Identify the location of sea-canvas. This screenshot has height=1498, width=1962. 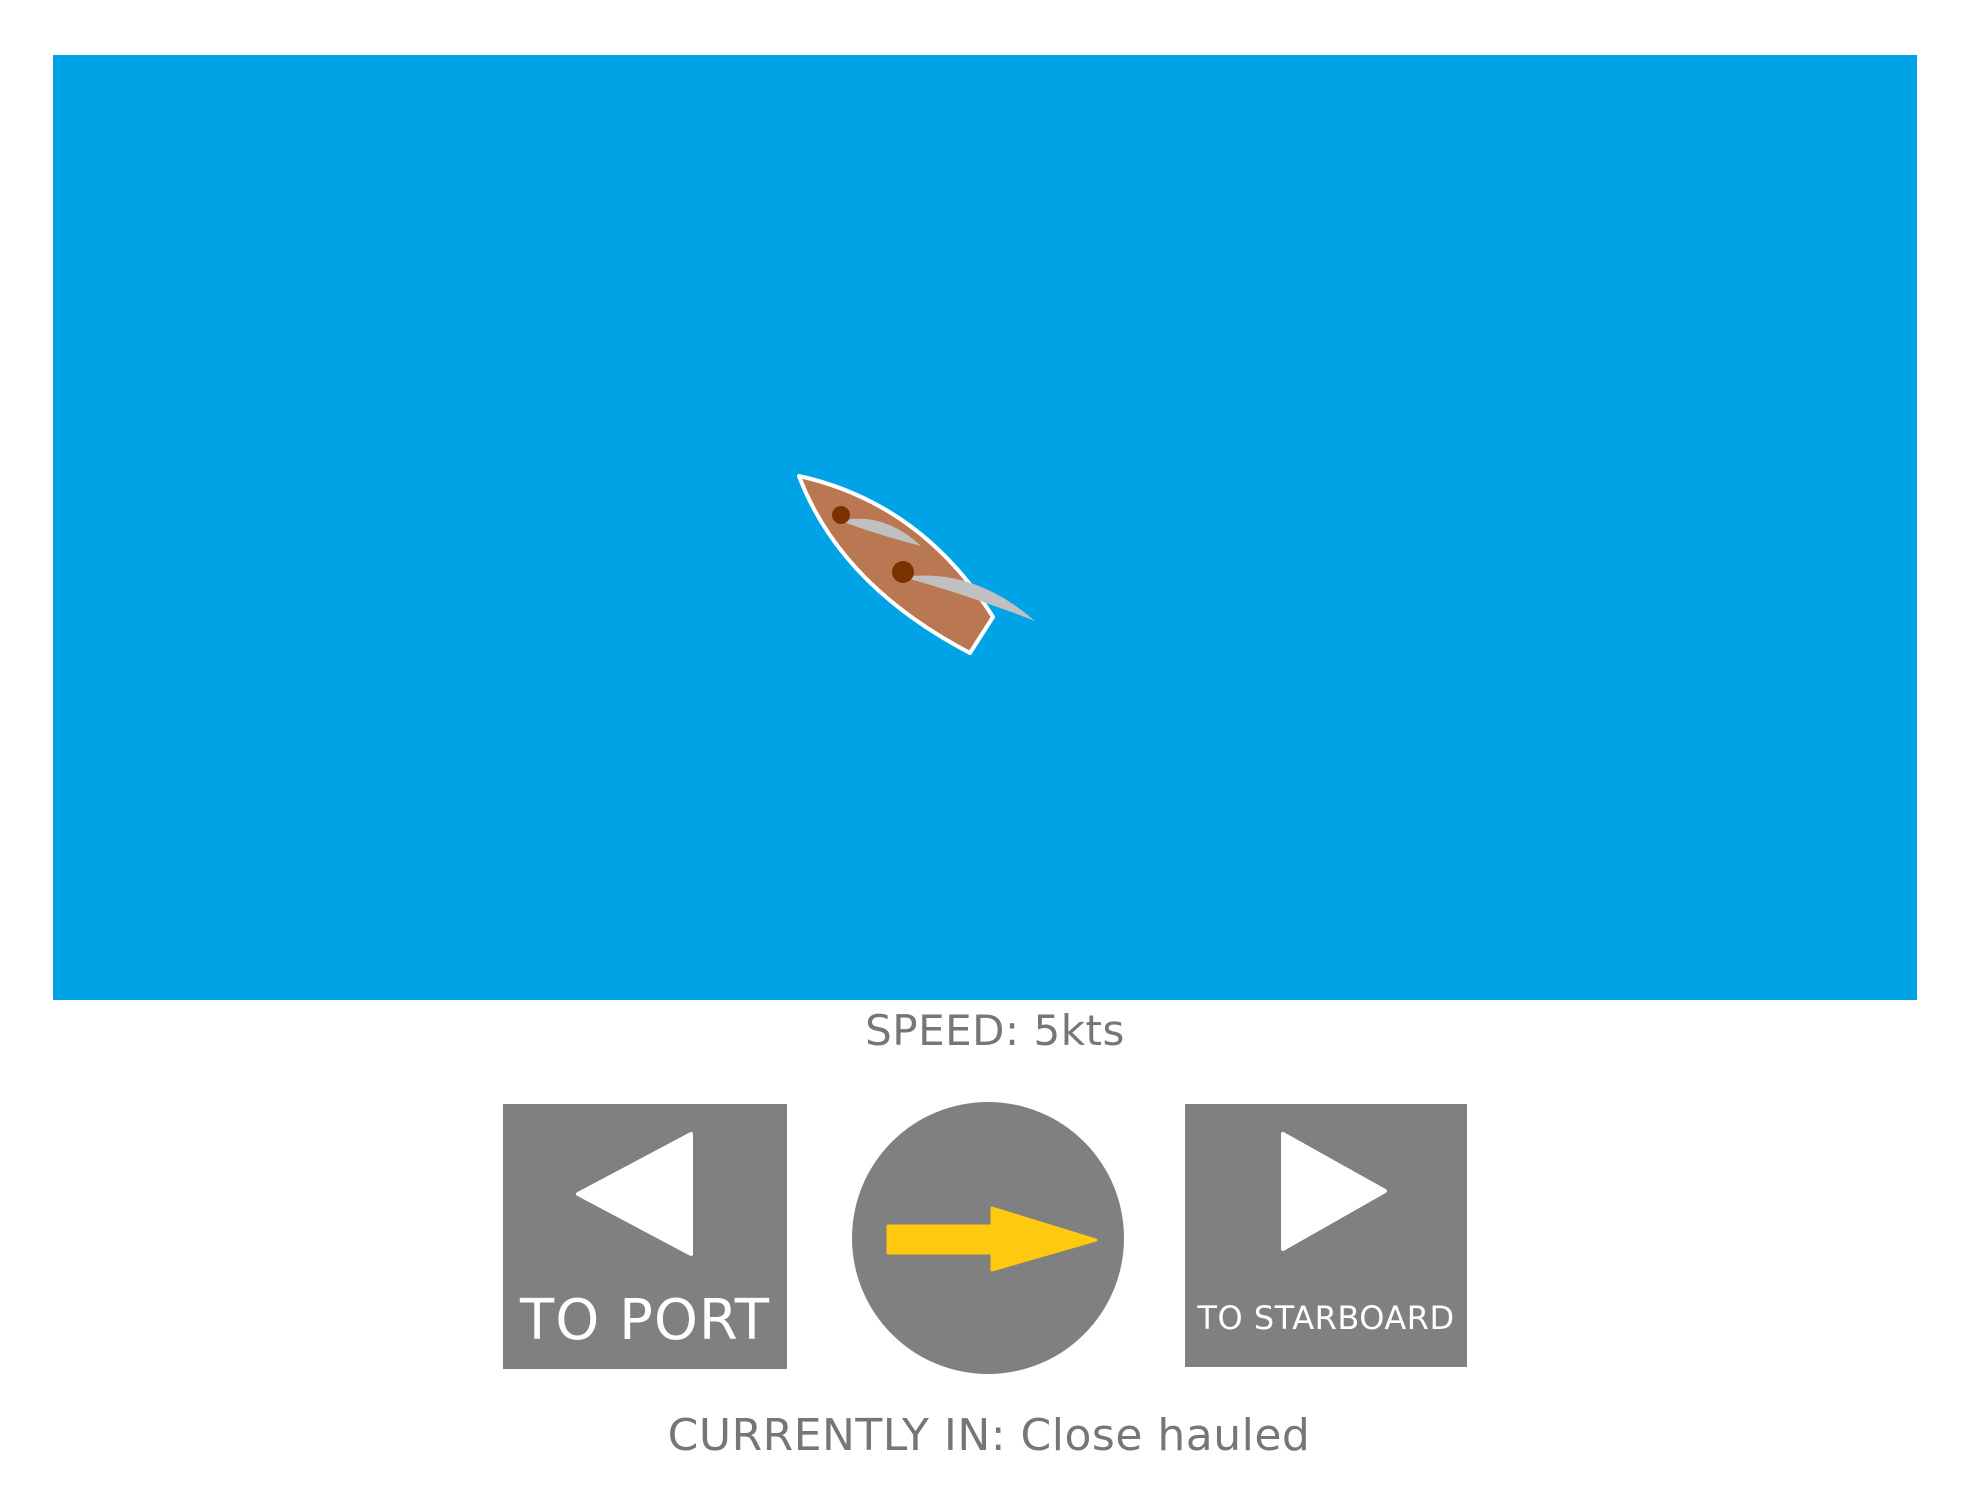
(916, 564).